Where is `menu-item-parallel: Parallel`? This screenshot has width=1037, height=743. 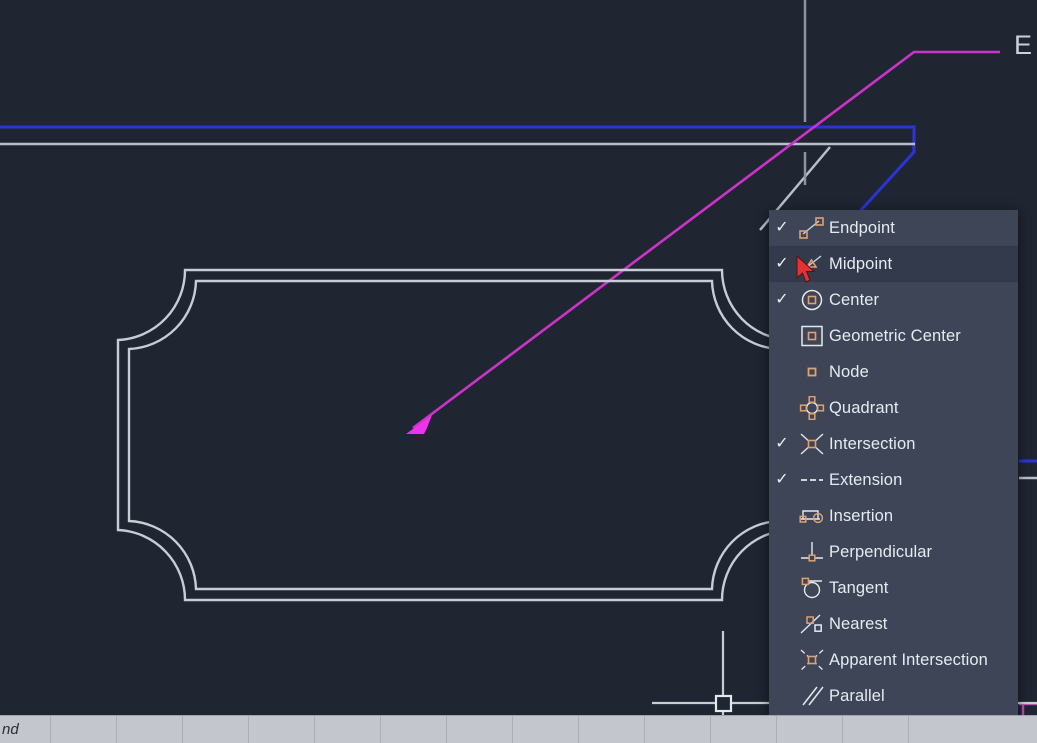
menu-item-parallel: Parallel is located at coordinates (893, 696).